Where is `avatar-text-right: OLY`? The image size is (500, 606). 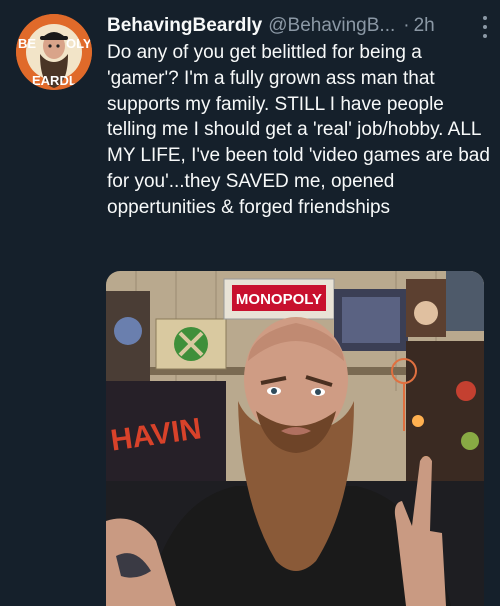
avatar-text-right: OLY is located at coordinates (79, 43).